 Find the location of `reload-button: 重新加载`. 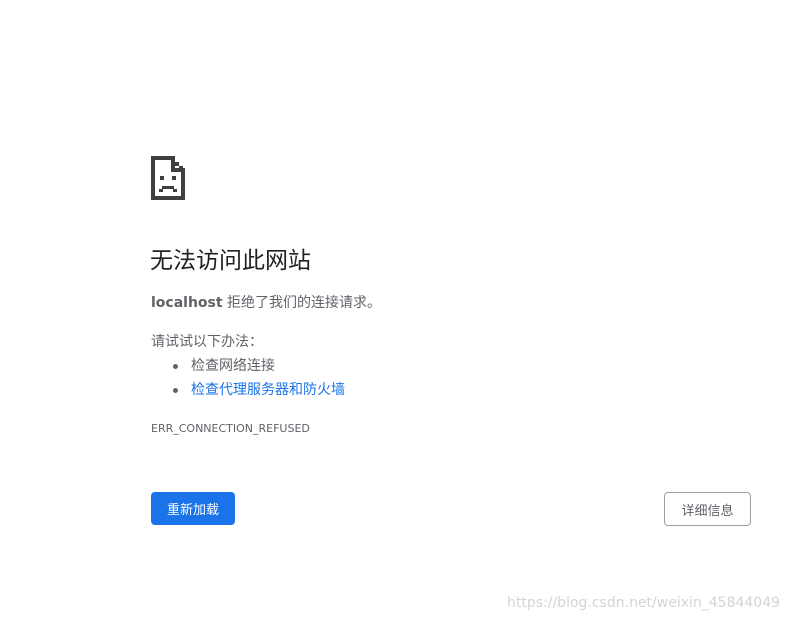

reload-button: 重新加载 is located at coordinates (193, 508).